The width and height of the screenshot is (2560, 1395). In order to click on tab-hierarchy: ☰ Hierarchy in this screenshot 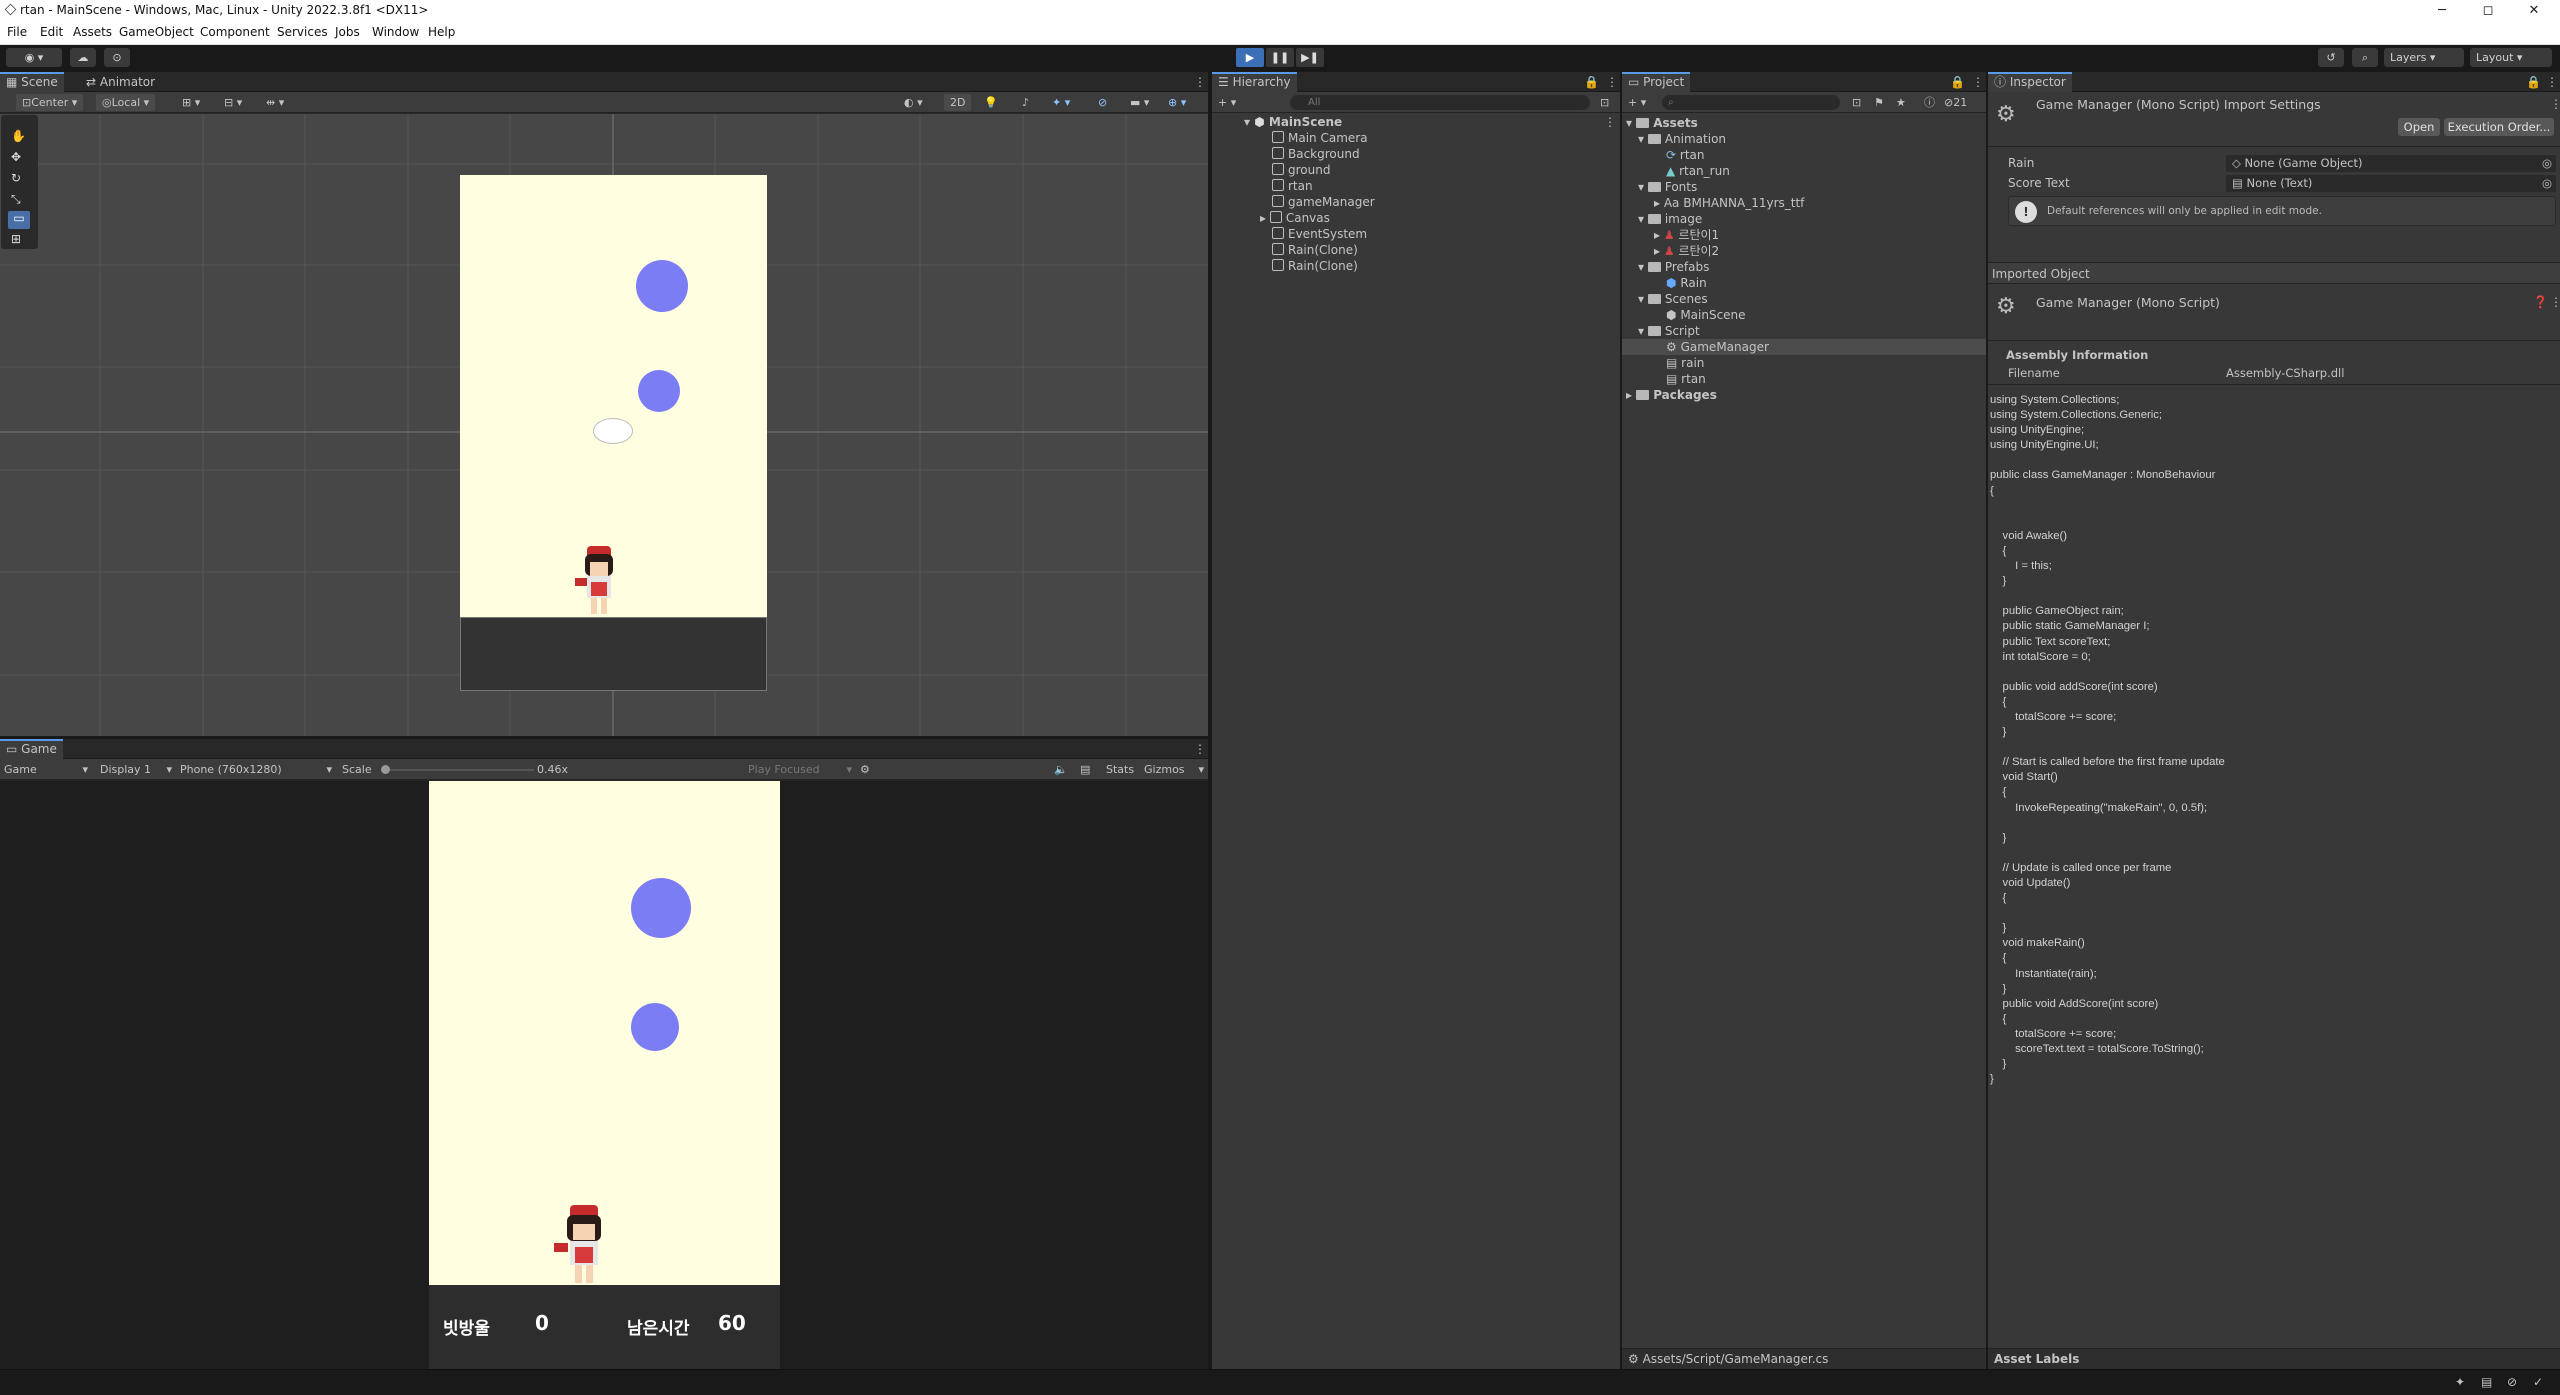, I will do `click(1254, 82)`.